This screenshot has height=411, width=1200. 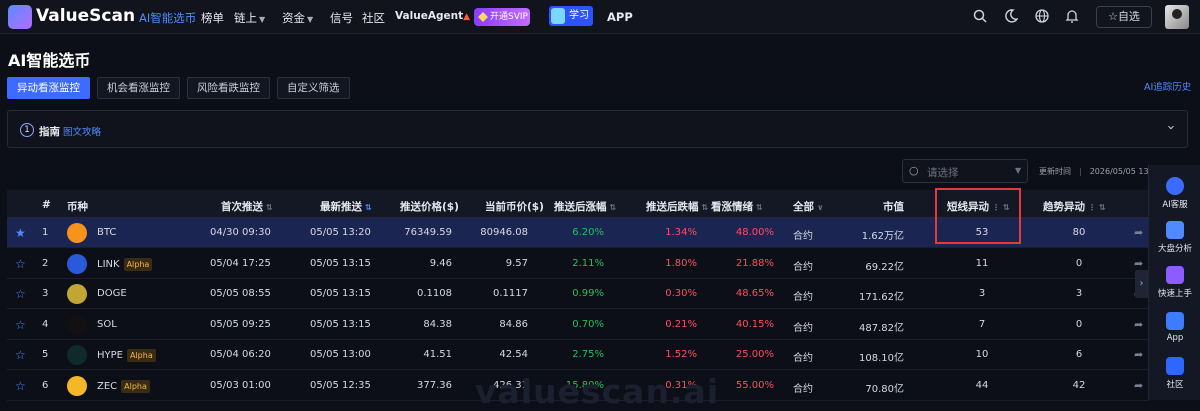 I want to click on th-trend-anomaly: 趋势异动 ⋮ ⇅, so click(x=1074, y=206).